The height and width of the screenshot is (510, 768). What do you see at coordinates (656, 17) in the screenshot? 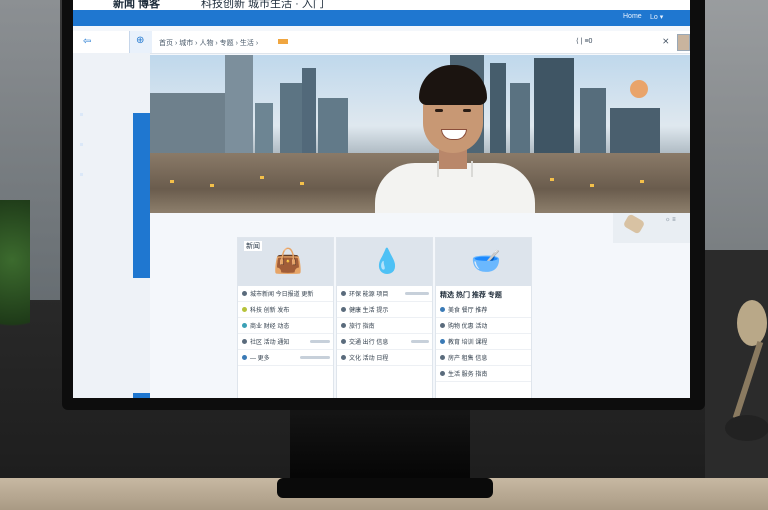
I see `nav-menu: Lo ▾` at bounding box center [656, 17].